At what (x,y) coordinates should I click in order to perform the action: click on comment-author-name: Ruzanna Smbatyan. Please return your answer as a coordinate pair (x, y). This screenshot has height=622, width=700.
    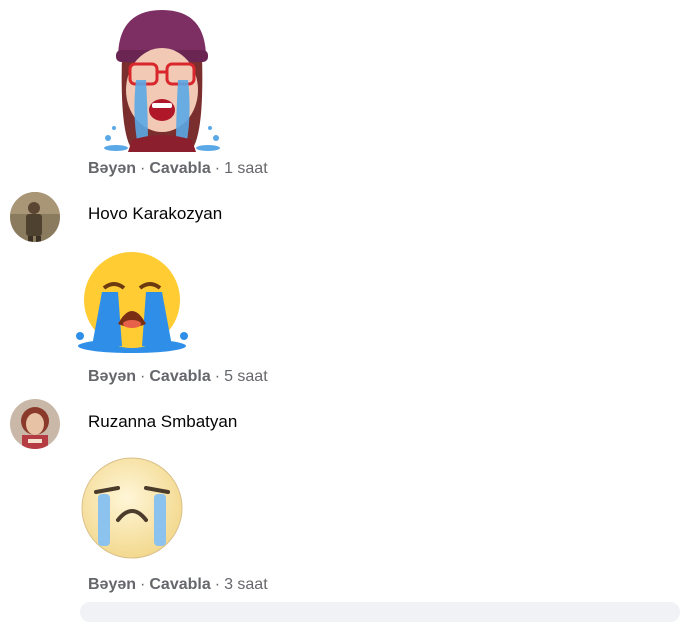
    Looking at the image, I should click on (162, 422).